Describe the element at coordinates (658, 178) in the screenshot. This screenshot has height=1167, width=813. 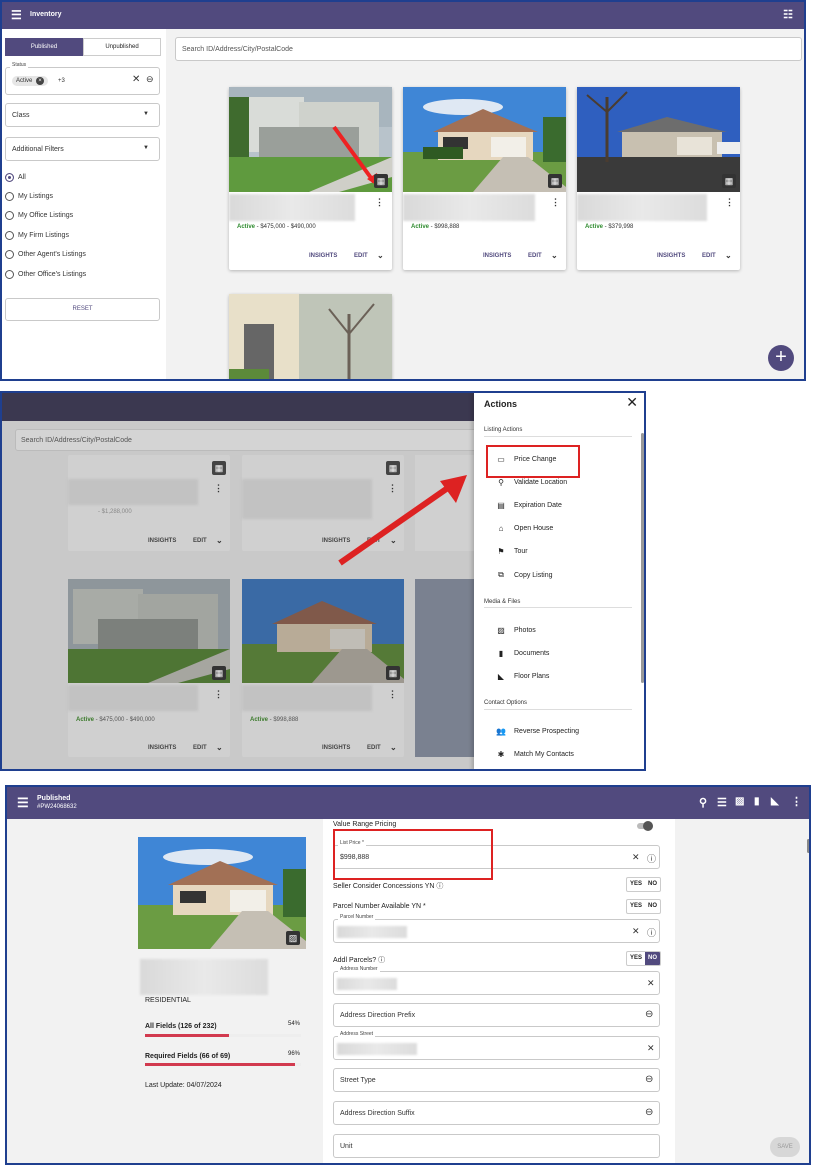
I see `listing-card: ▦ ⋮ Active - $379,998 INSIGHTS EDIT ⌄` at that location.